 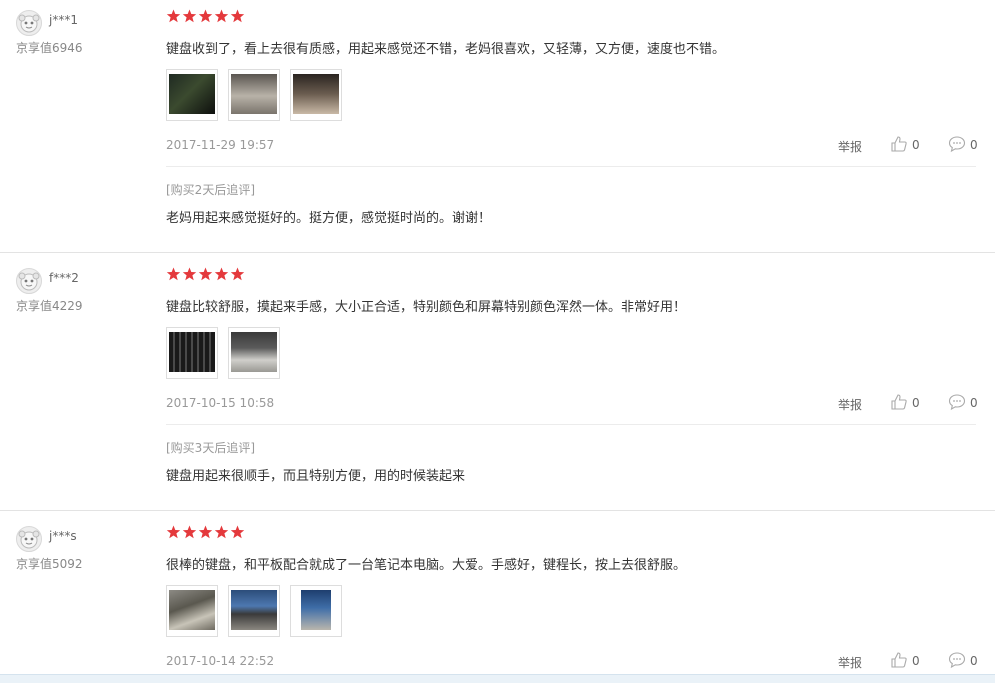 I want to click on member-score: 京享值5092, so click(x=49, y=564).